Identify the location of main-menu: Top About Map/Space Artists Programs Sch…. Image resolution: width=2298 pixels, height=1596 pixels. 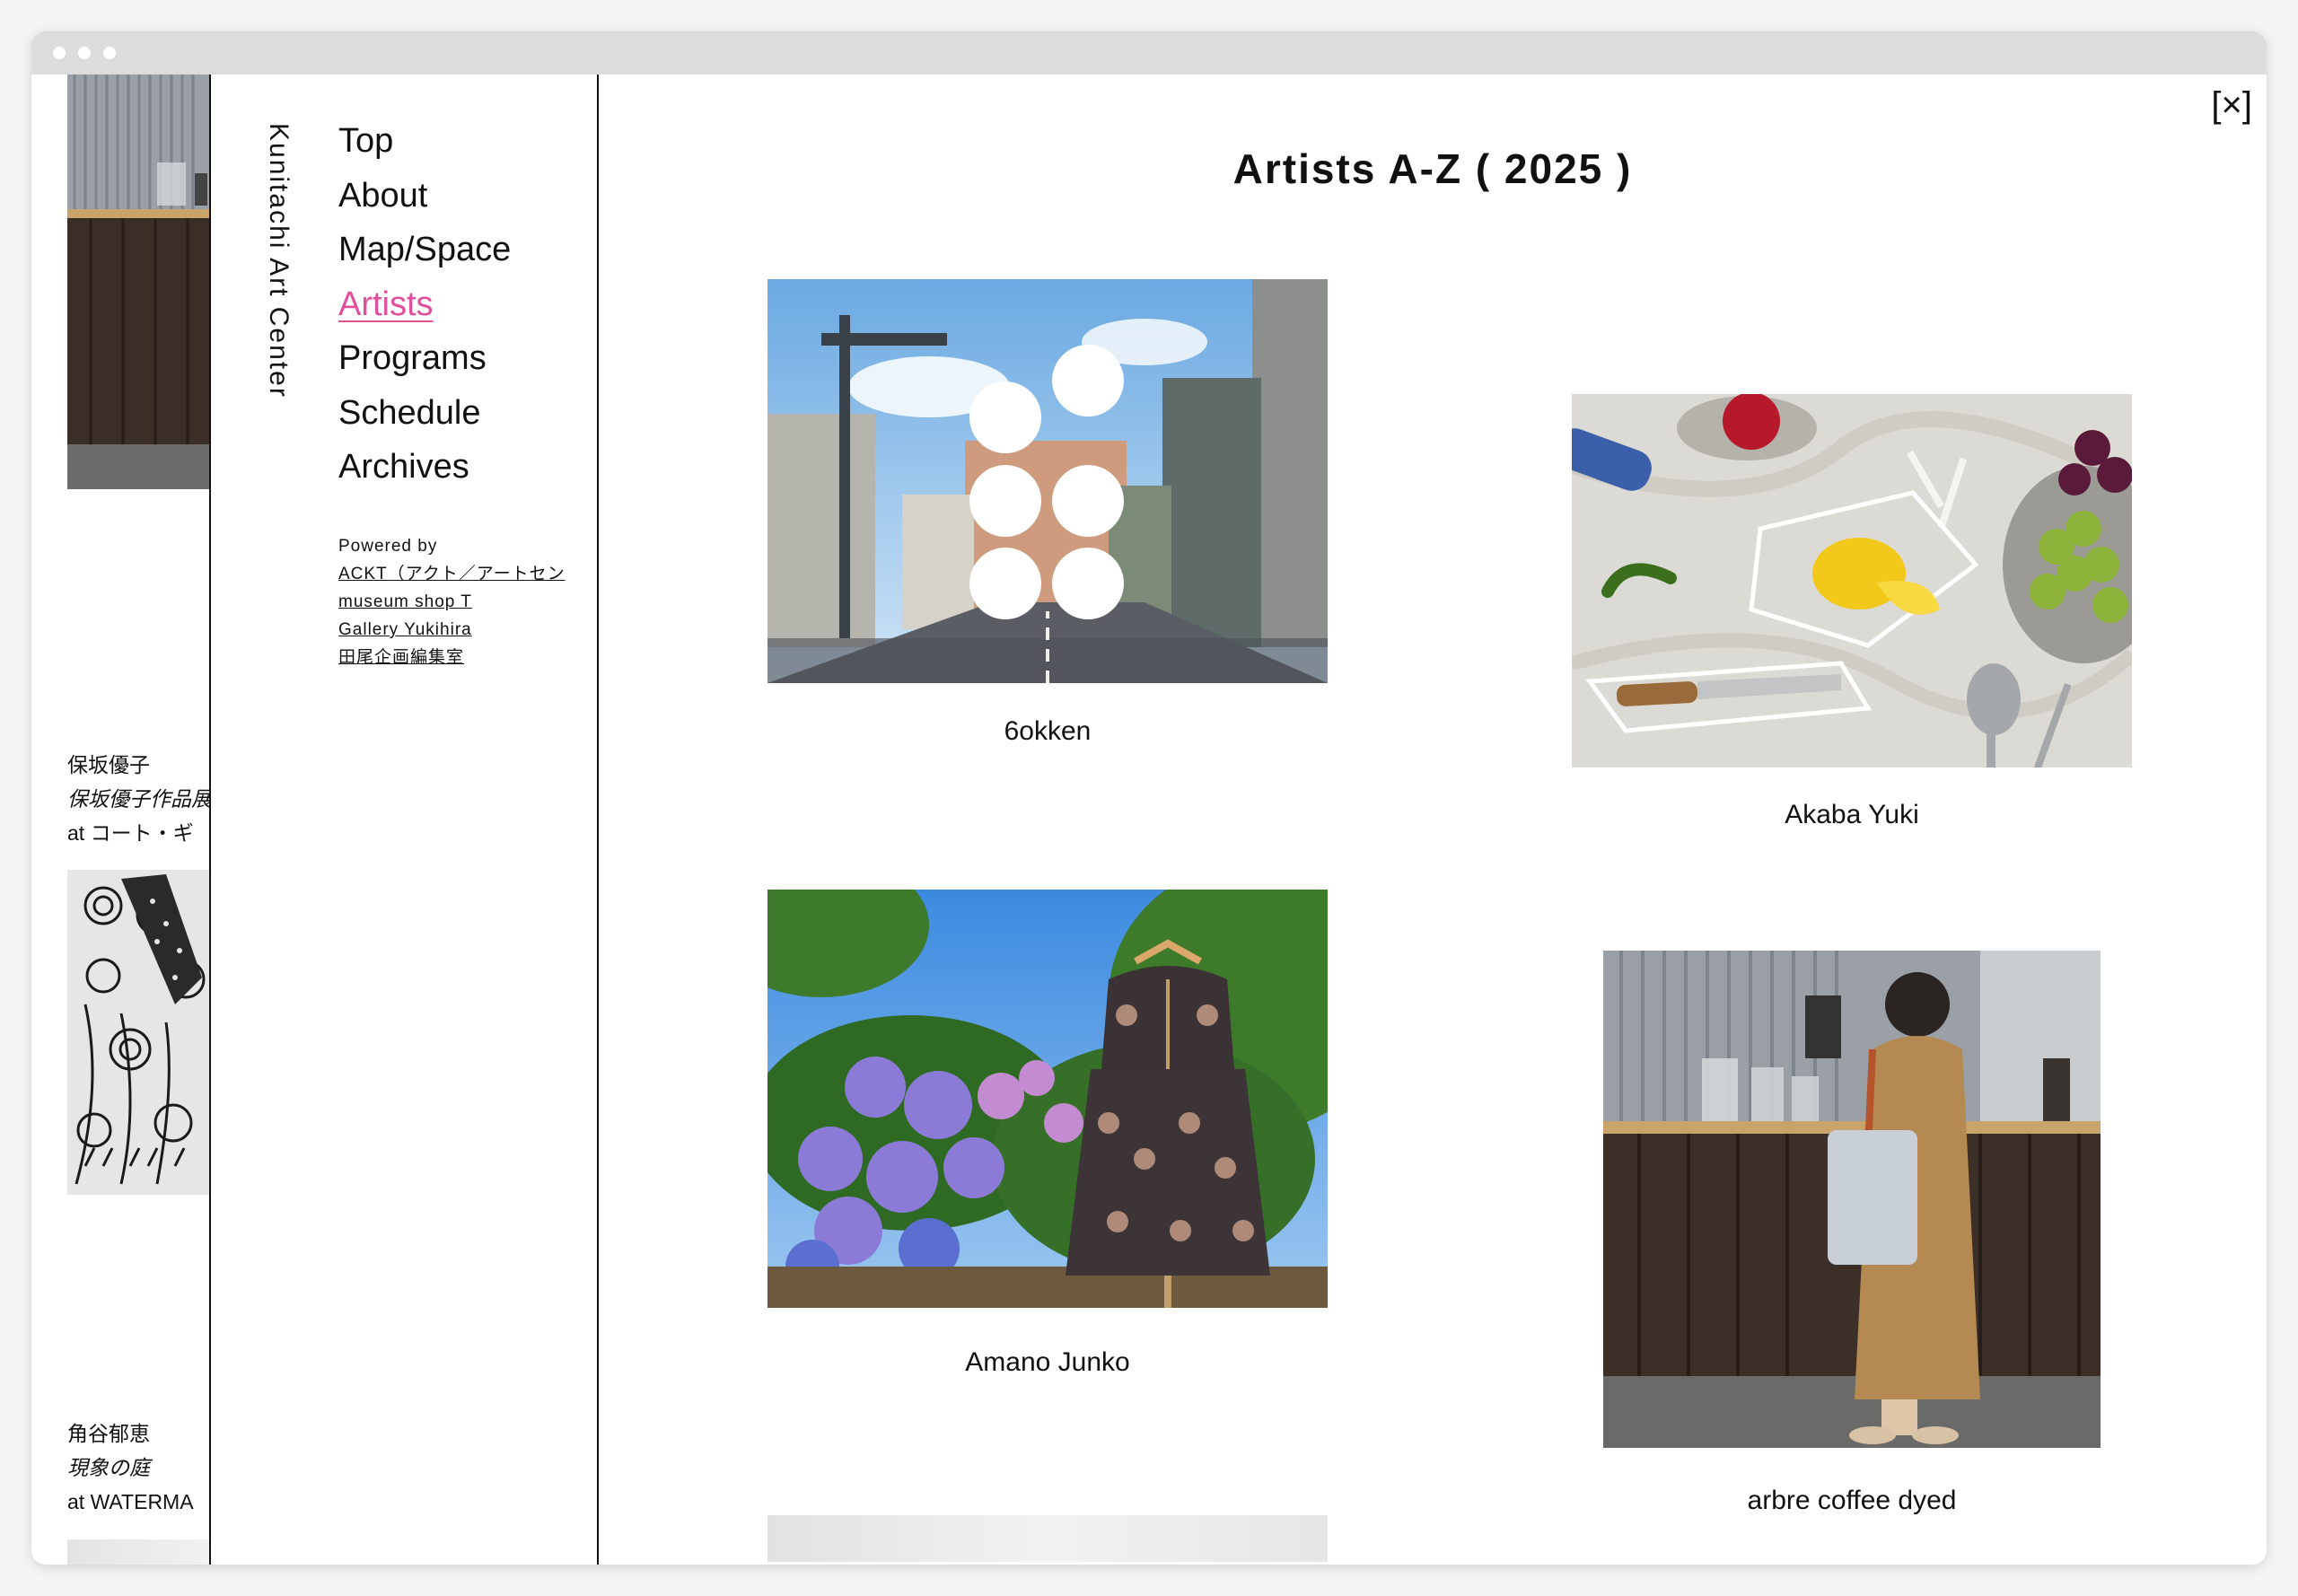
(424, 304).